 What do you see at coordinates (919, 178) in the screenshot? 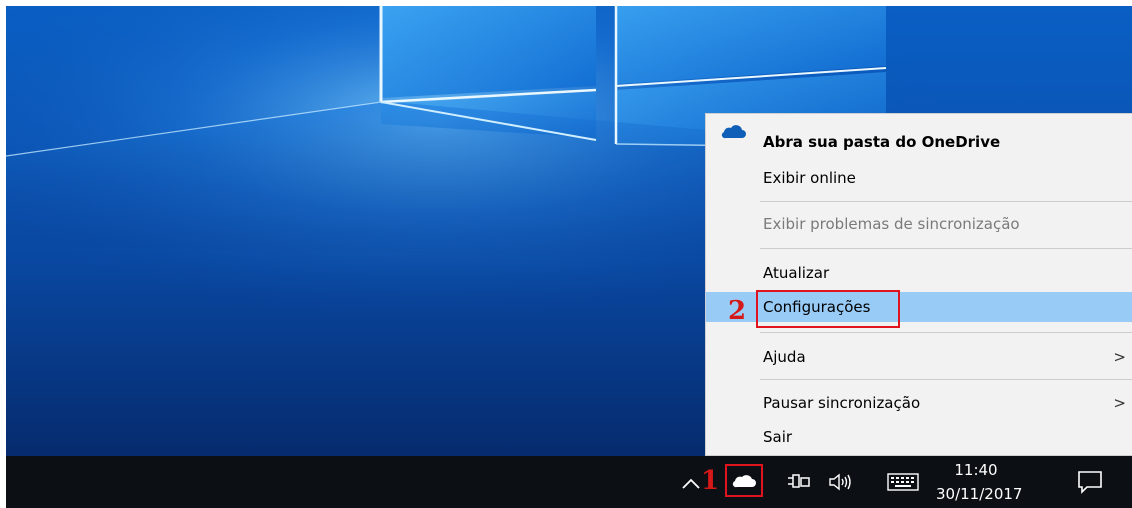
I see `menu-item-view-online: Exibir online` at bounding box center [919, 178].